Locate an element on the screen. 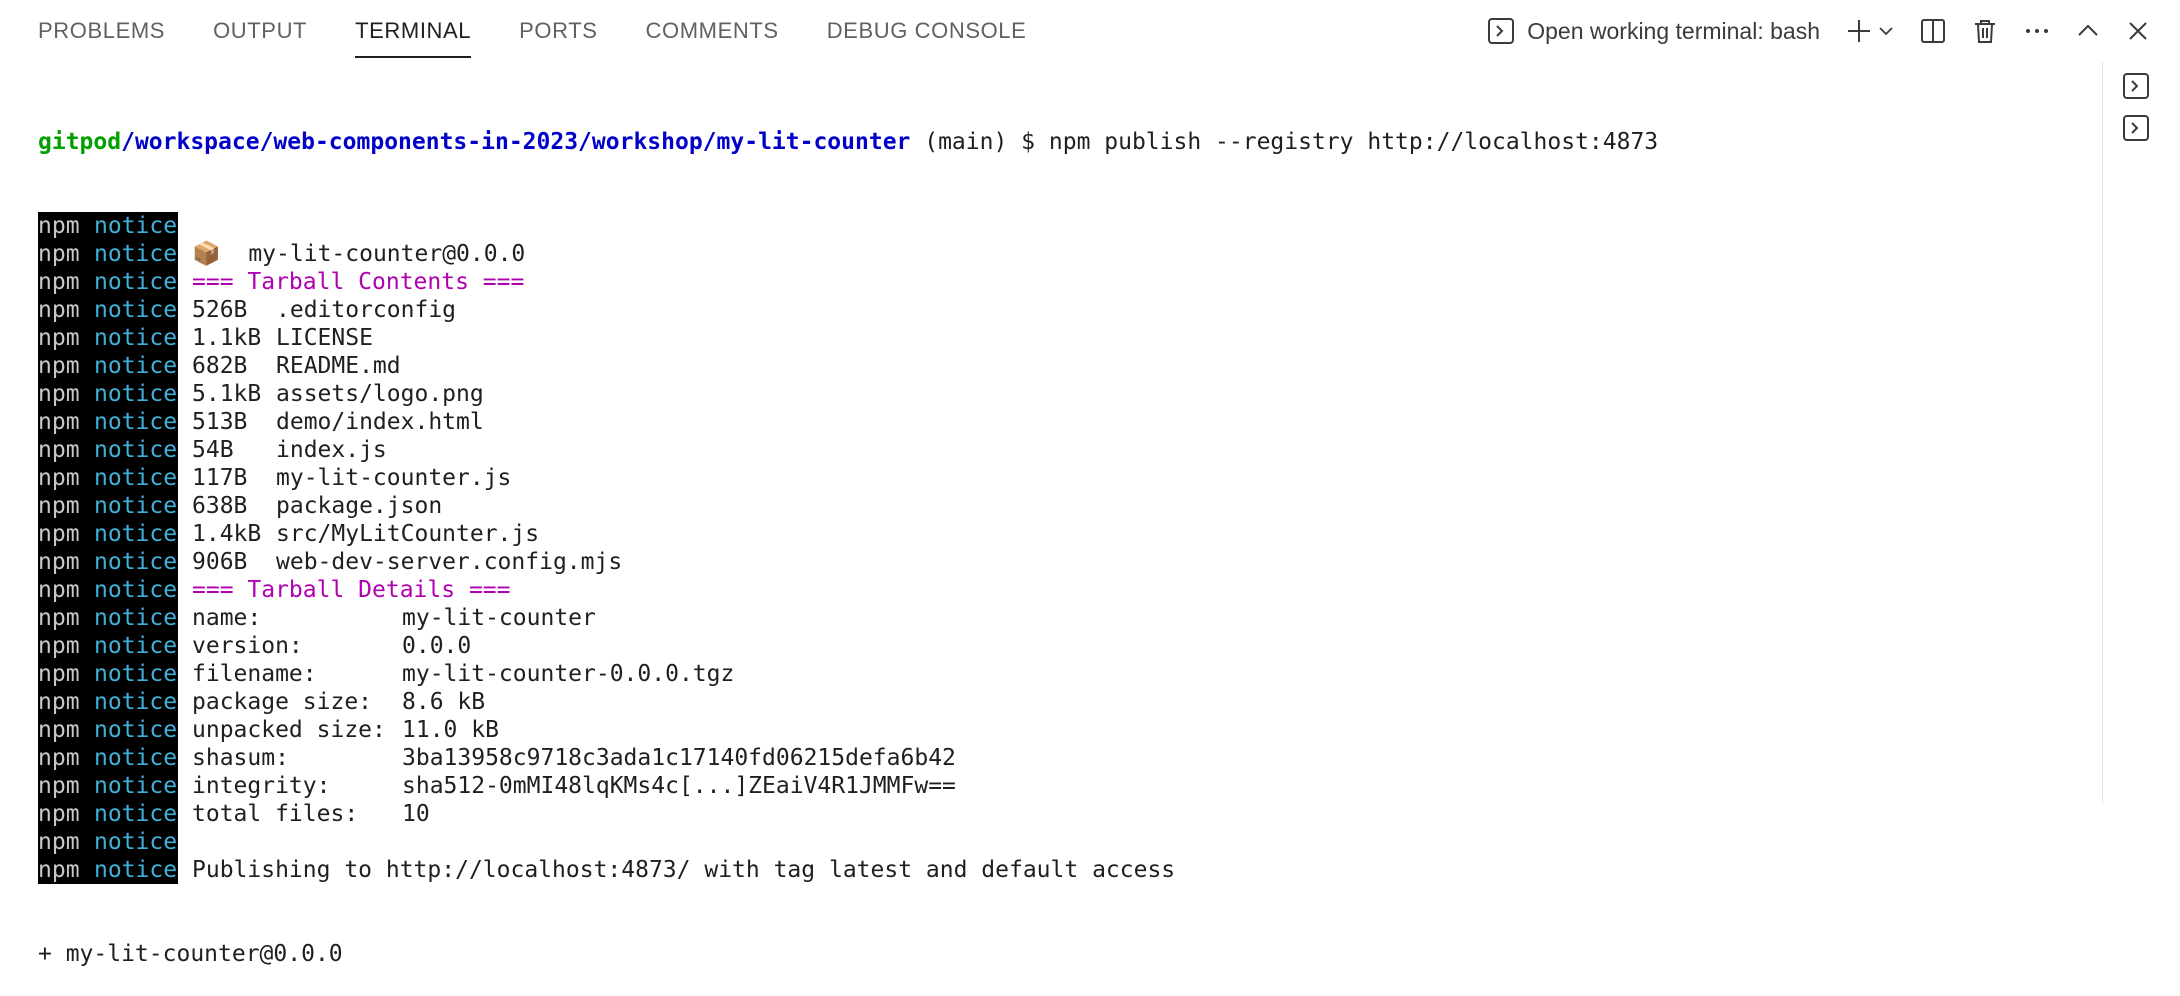 The width and height of the screenshot is (2180, 996). open-working-terminal-label: Open working terminal: bash is located at coordinates (1673, 30).